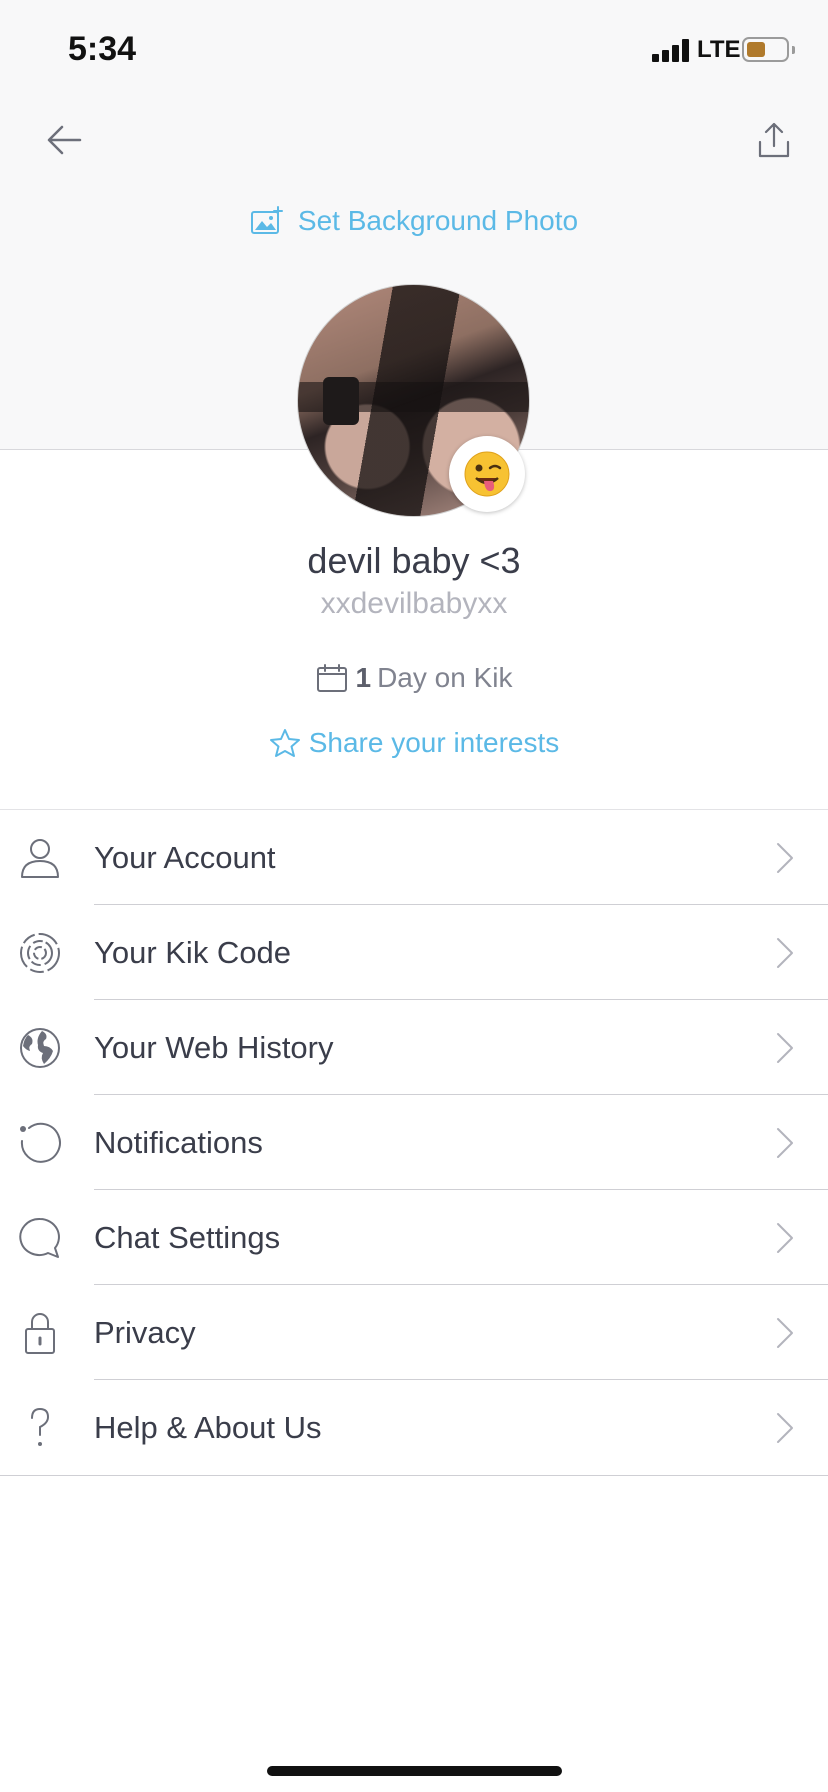 The height and width of the screenshot is (1792, 828). I want to click on winking-tongue-emoji-icon, so click(487, 474).